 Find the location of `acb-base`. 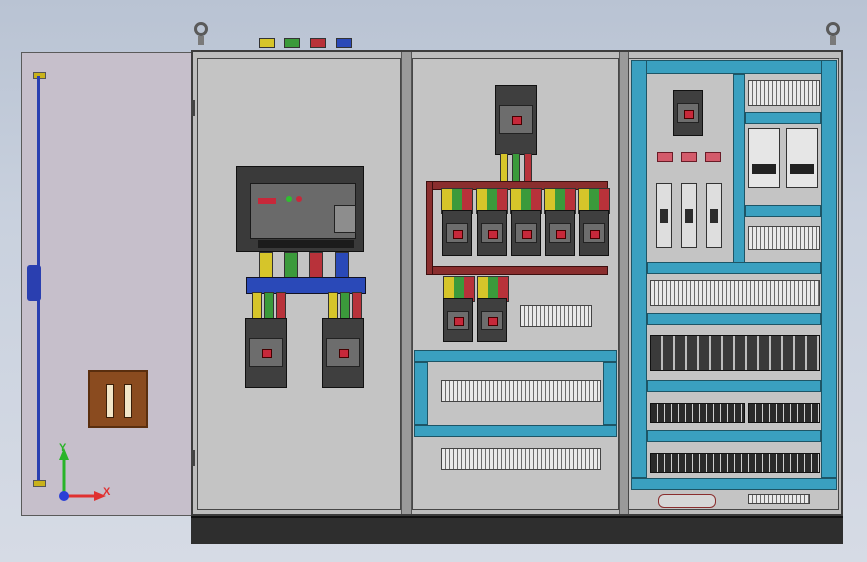

acb-base is located at coordinates (306, 244).